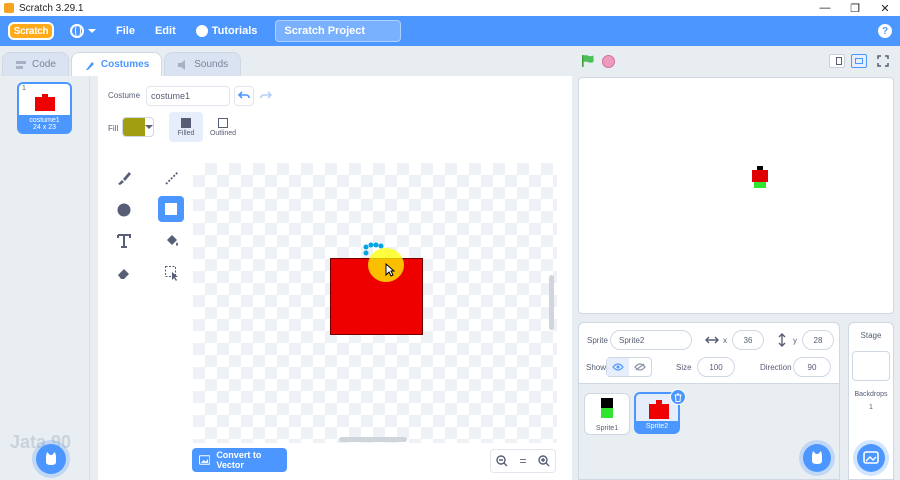  I want to click on window-title: Scratch 3.29.1, so click(51, 8).